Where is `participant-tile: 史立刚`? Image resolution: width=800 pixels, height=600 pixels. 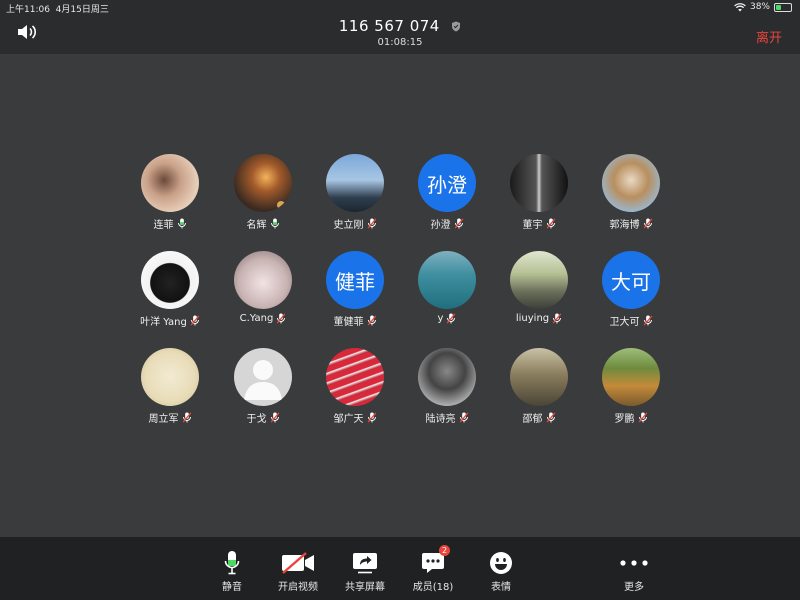 participant-tile: 史立刚 is located at coordinates (355, 192).